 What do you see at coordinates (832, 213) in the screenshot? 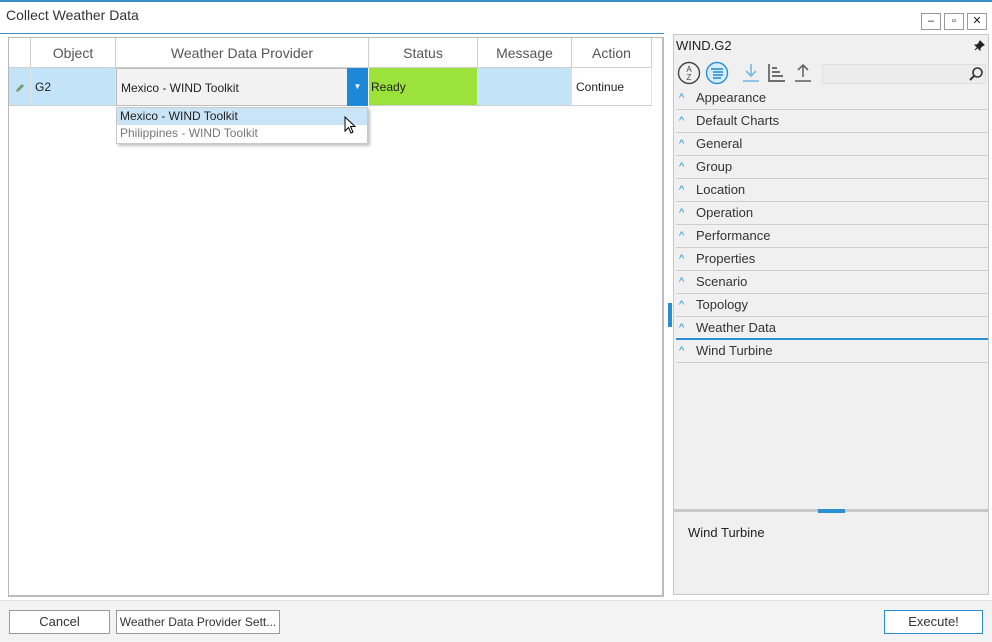
I see `category-operation: ^ Operation` at bounding box center [832, 213].